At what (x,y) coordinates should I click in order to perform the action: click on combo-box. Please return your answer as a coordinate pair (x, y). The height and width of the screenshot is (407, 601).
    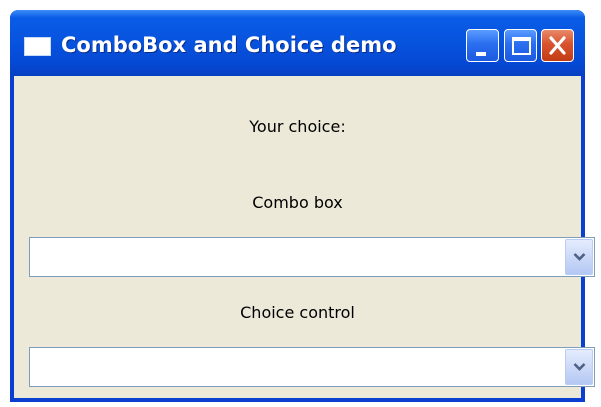
    Looking at the image, I should click on (312, 257).